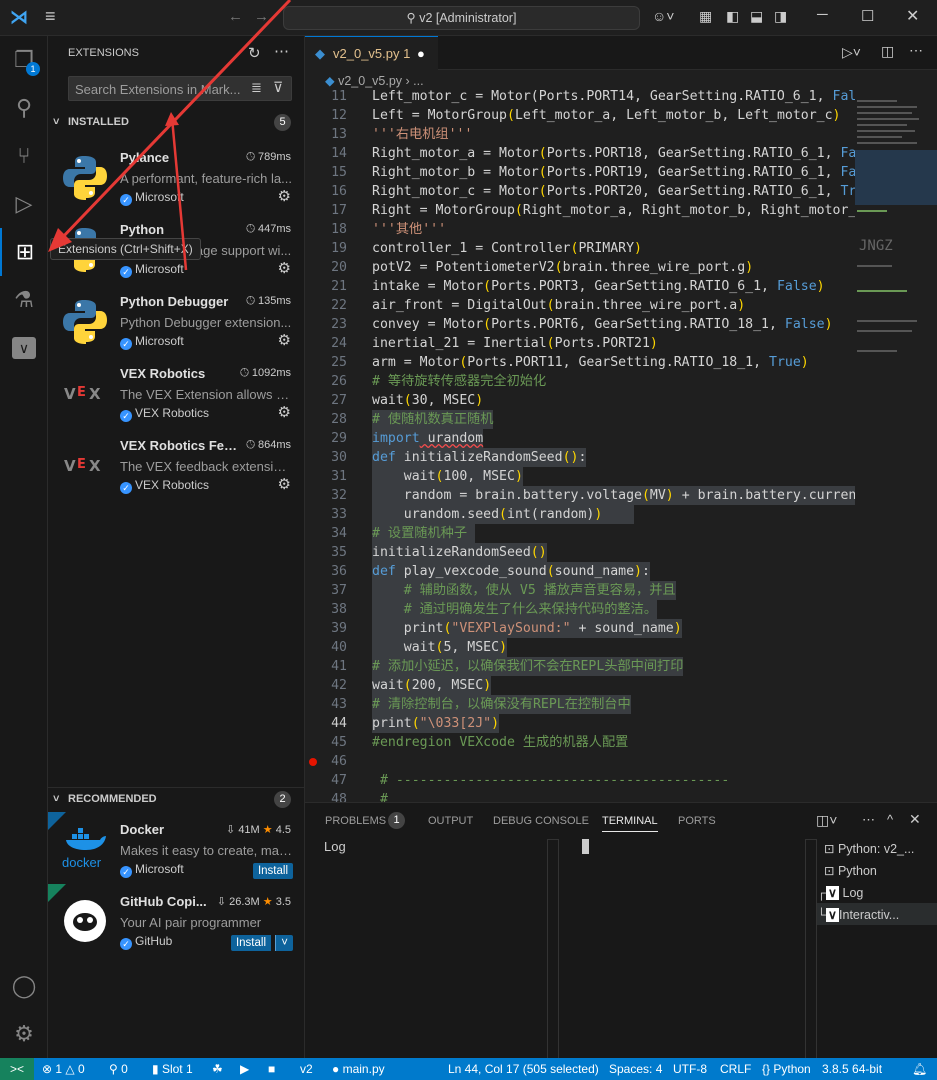 This screenshot has height=1080, width=937. What do you see at coordinates (912, 16) in the screenshot?
I see `close-window-icon: ✕` at bounding box center [912, 16].